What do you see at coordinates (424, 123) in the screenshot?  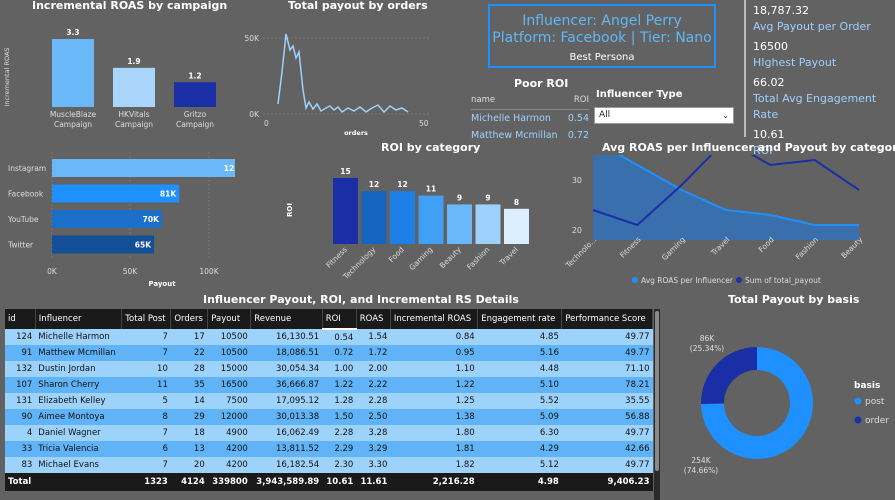 I see `payout-x-tick: 50` at bounding box center [424, 123].